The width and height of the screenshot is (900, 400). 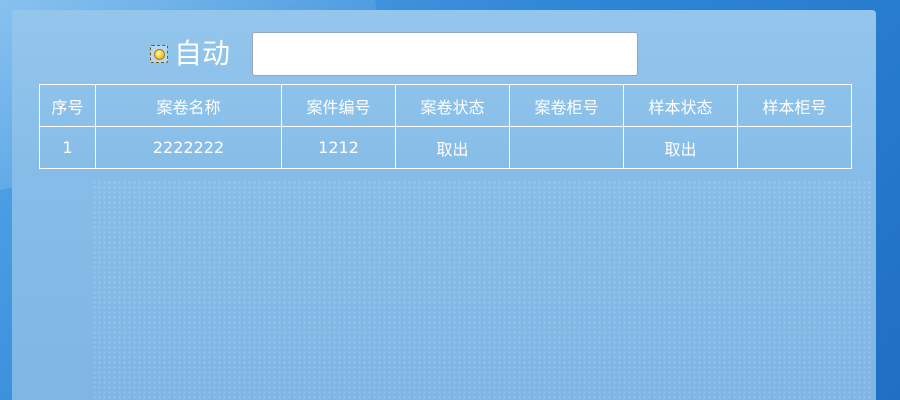 I want to click on auto-radio-button, so click(x=159, y=54).